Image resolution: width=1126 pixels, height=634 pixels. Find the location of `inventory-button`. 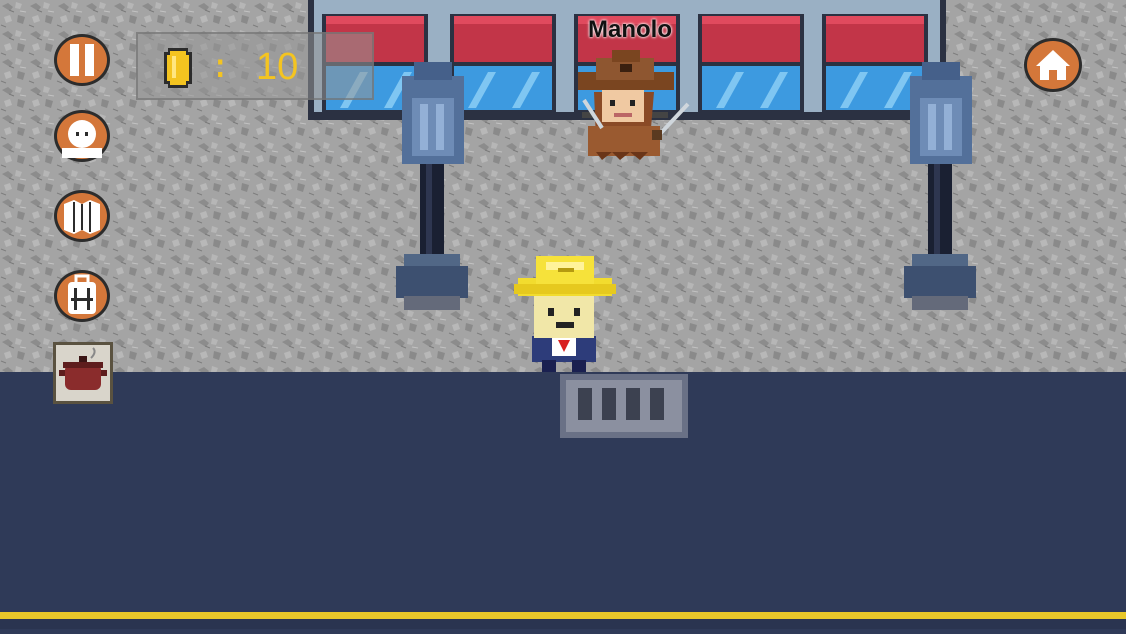

inventory-button is located at coordinates (82, 296).